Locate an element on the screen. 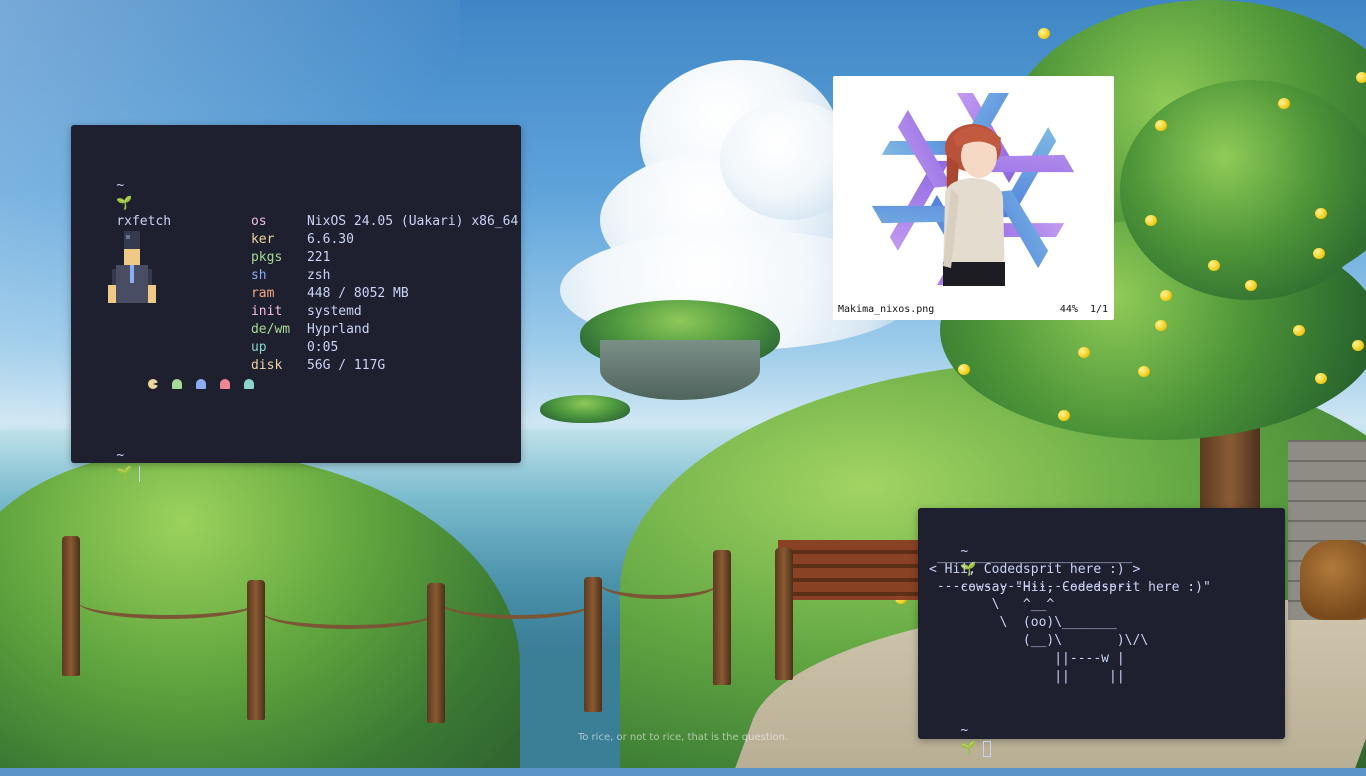  info-label: disk is located at coordinates (266, 365).